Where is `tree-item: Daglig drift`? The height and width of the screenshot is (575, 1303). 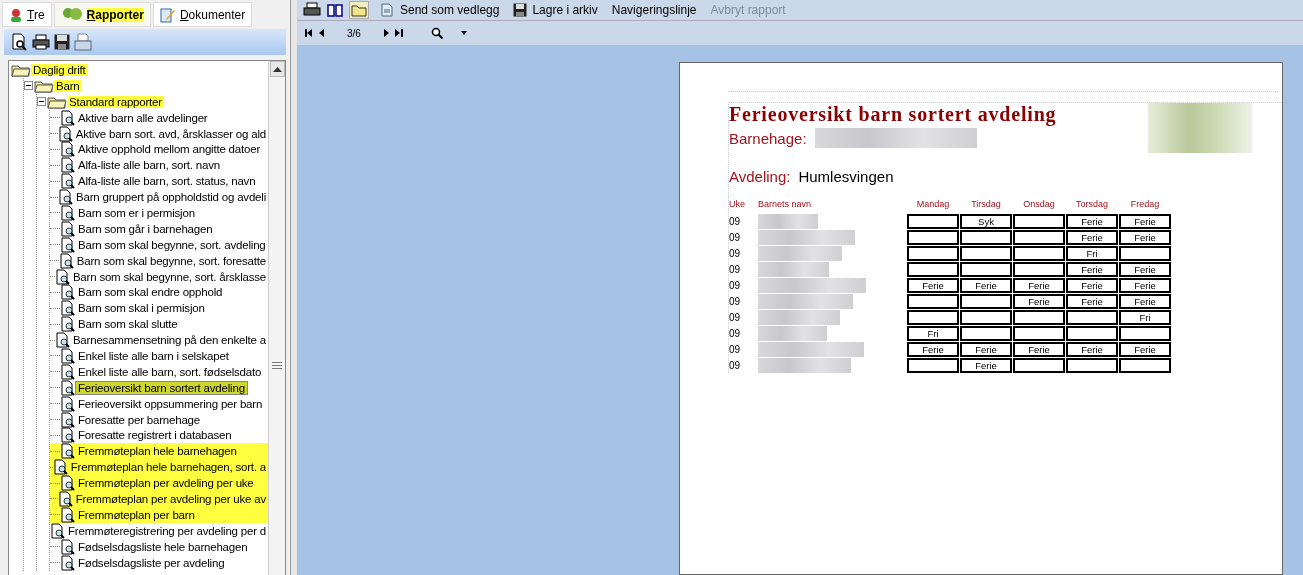
tree-item: Daglig drift is located at coordinates (59, 69).